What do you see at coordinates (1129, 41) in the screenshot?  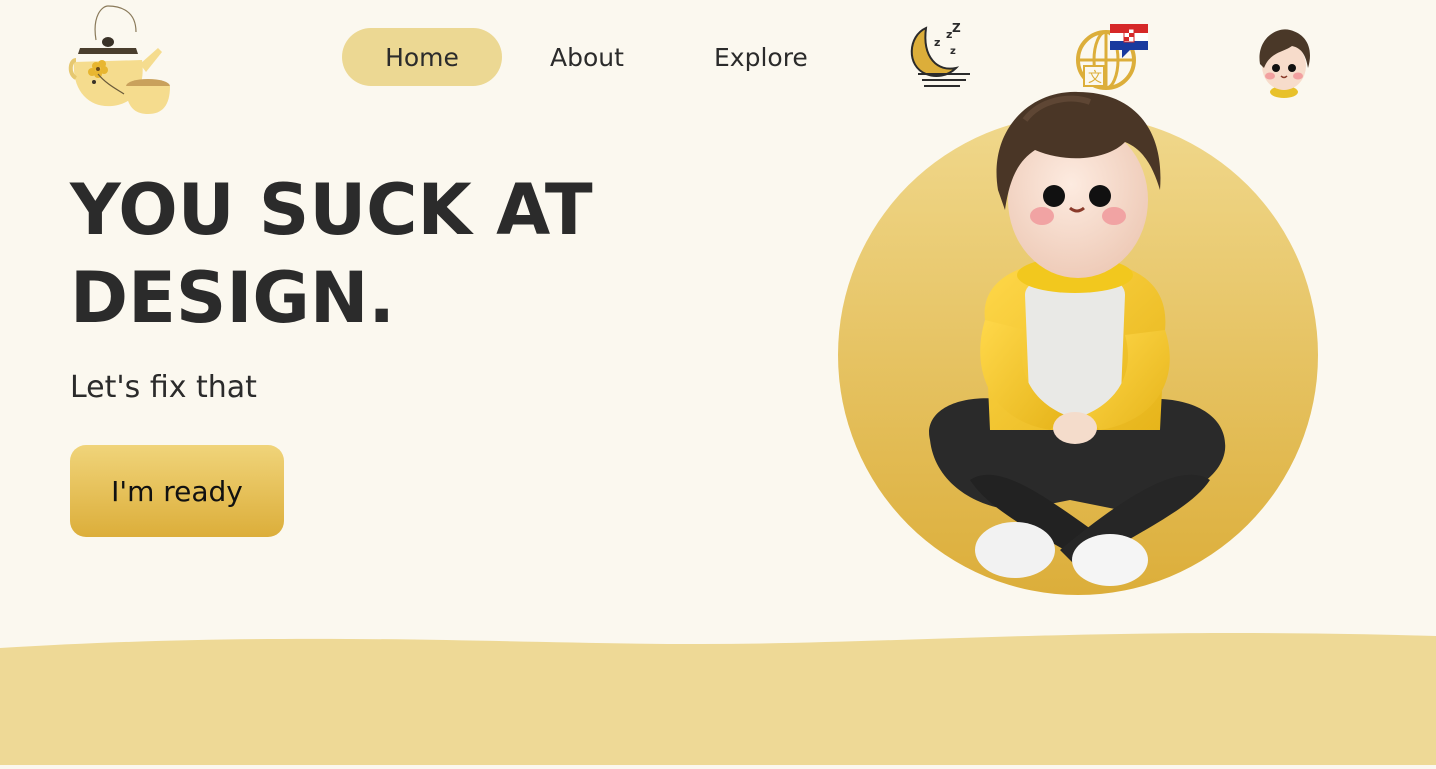 I see `croatian-flag-icon` at bounding box center [1129, 41].